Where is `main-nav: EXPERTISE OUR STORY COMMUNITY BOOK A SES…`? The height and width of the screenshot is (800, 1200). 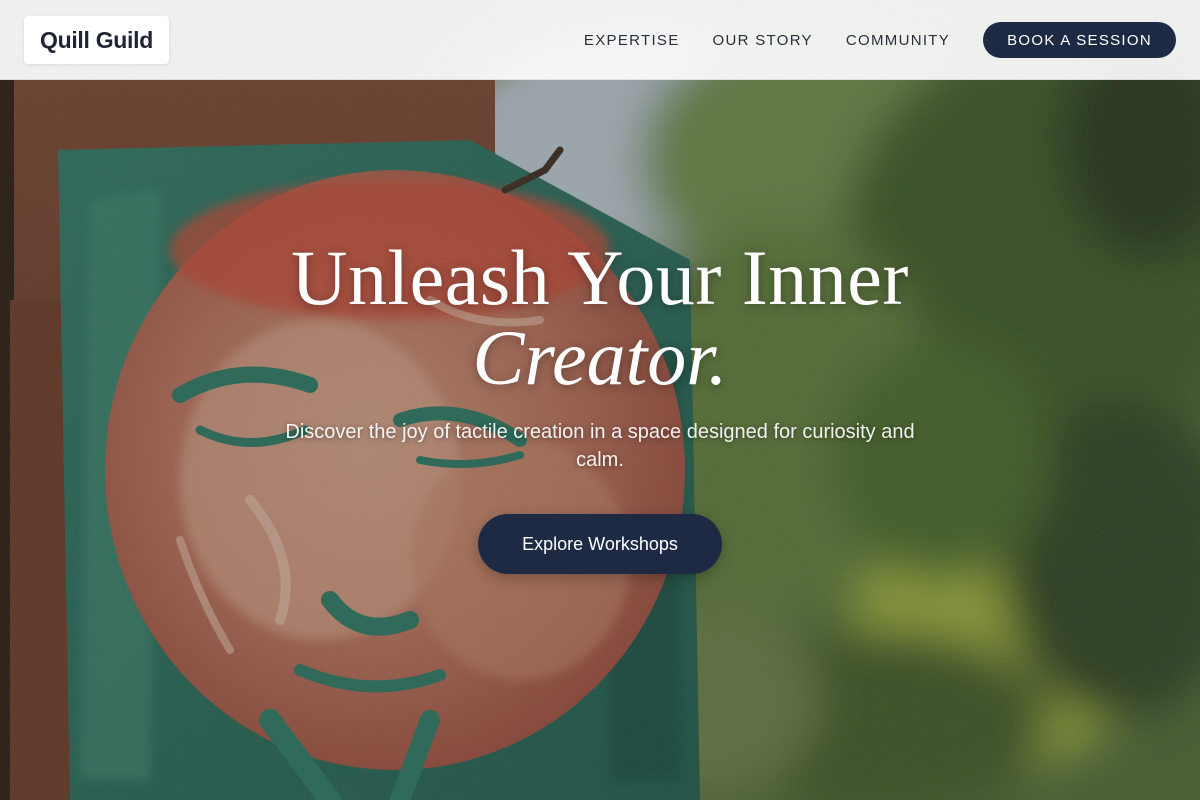
main-nav: EXPERTISE OUR STORY COMMUNITY BOOK A SES… is located at coordinates (880, 40).